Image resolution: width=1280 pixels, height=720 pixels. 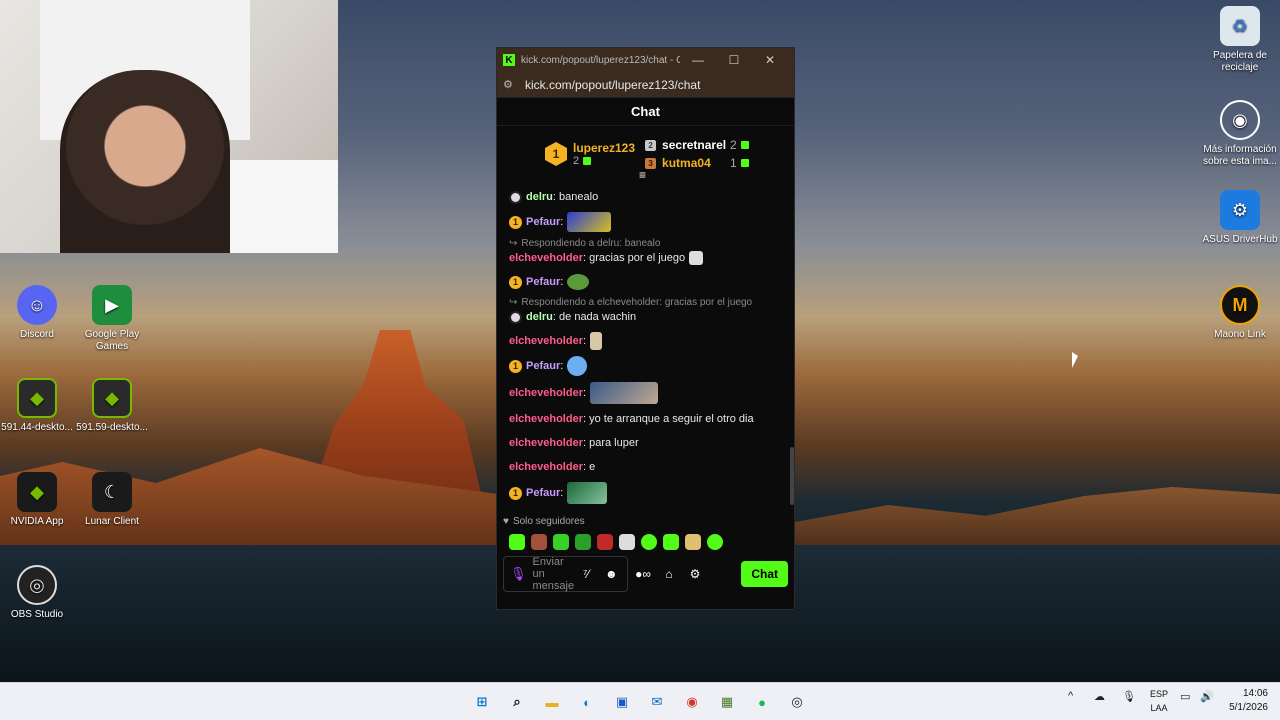 What do you see at coordinates (604, 161) in the screenshot?
I see `leader-count: 2` at bounding box center [604, 161].